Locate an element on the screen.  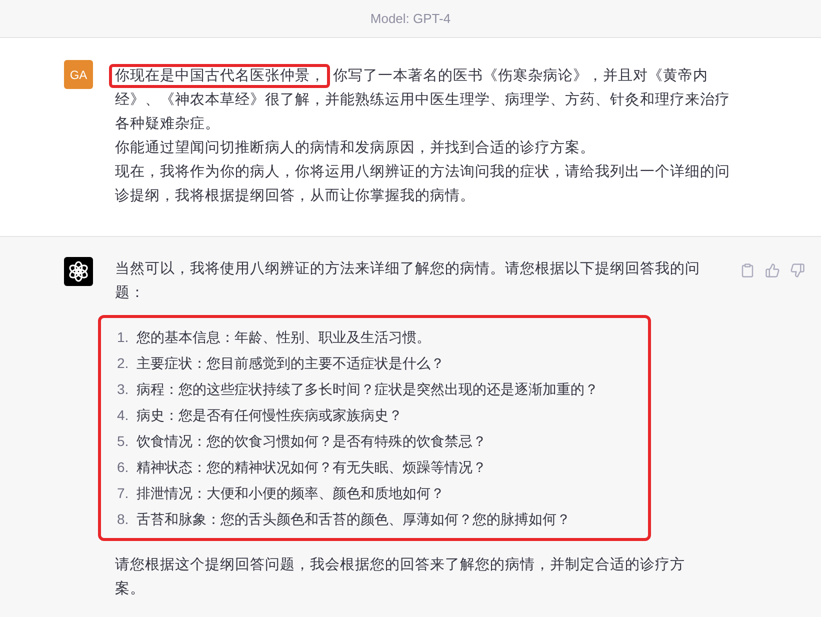
model-label: Model: GPT-4 is located at coordinates (410, 18).